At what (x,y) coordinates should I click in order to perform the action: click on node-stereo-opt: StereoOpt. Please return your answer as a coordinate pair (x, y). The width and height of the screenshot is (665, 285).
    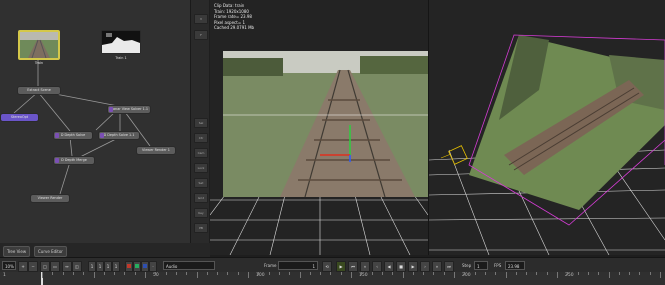
    Looking at the image, I should click on (19, 117).